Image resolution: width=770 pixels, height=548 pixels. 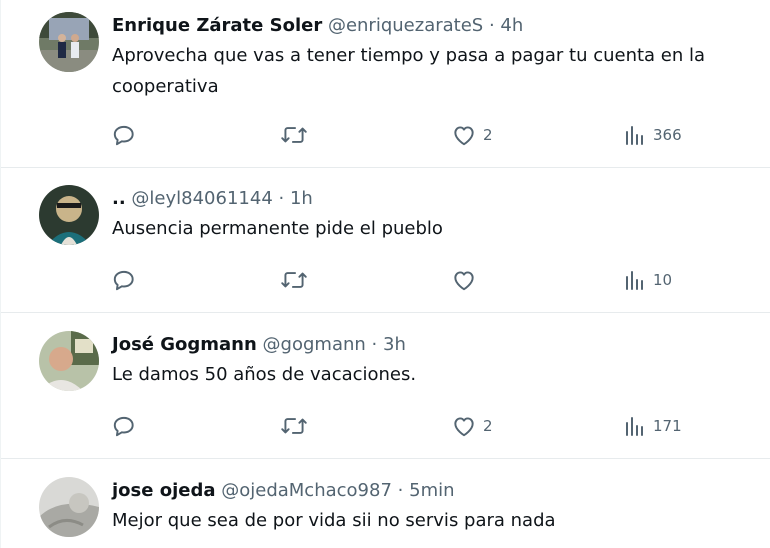 What do you see at coordinates (385, 280) in the screenshot?
I see `action-bar: 10` at bounding box center [385, 280].